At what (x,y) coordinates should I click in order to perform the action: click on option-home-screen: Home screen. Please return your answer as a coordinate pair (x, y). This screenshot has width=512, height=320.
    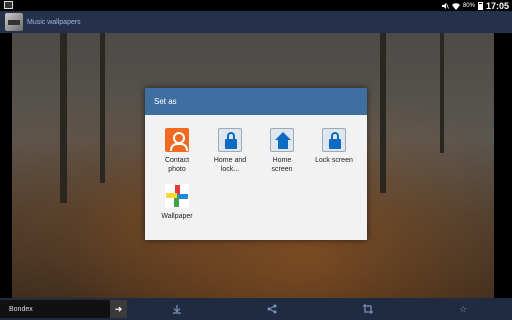
    Looking at the image, I should click on (282, 151).